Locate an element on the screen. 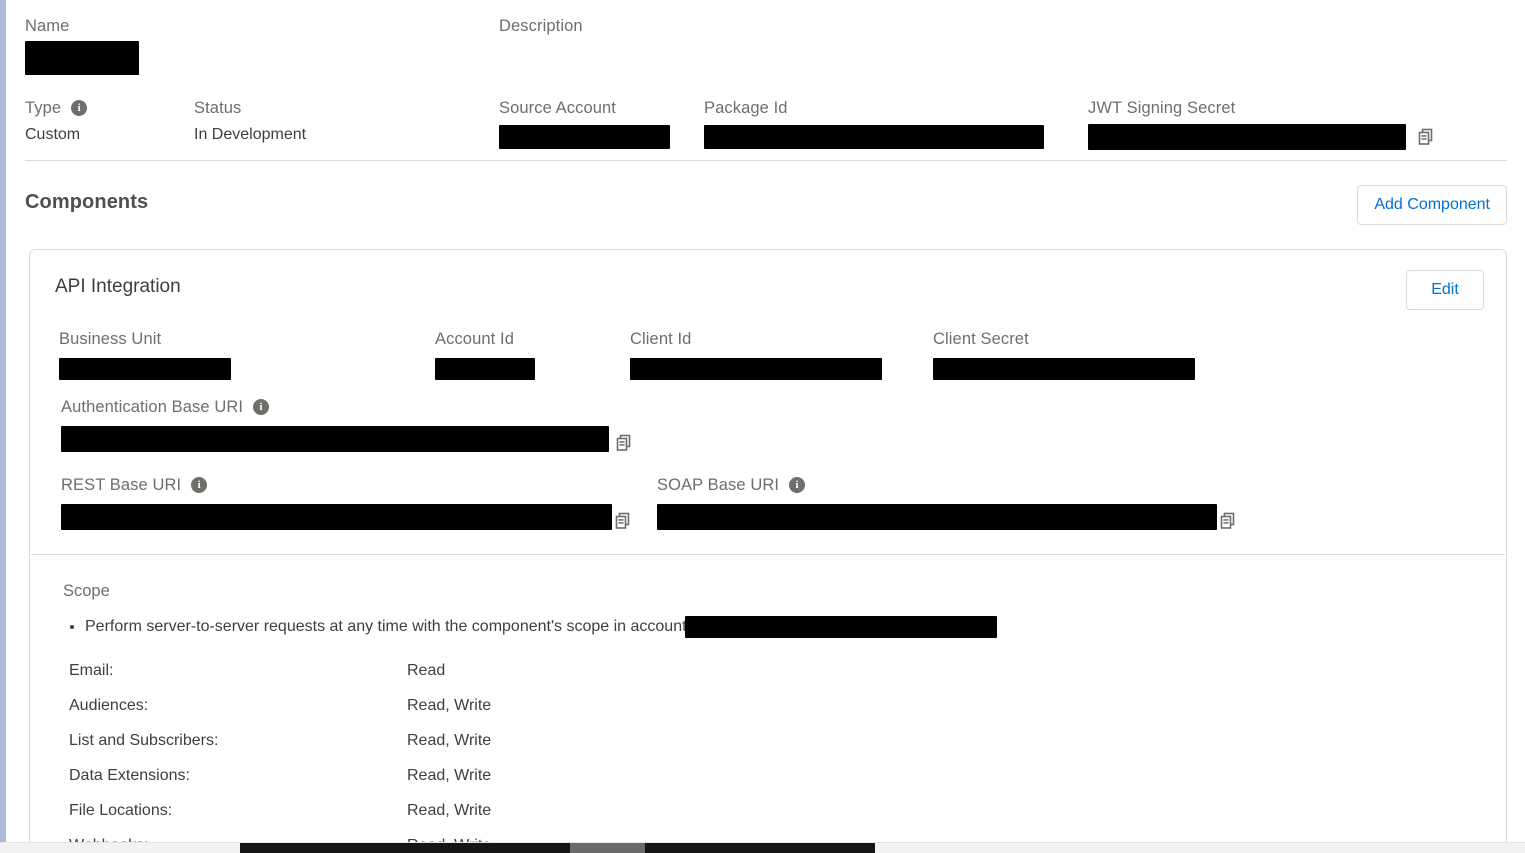 The image size is (1525, 853). field-label-authentication-base-uri: Authentication Base URI is located at coordinates (152, 407).